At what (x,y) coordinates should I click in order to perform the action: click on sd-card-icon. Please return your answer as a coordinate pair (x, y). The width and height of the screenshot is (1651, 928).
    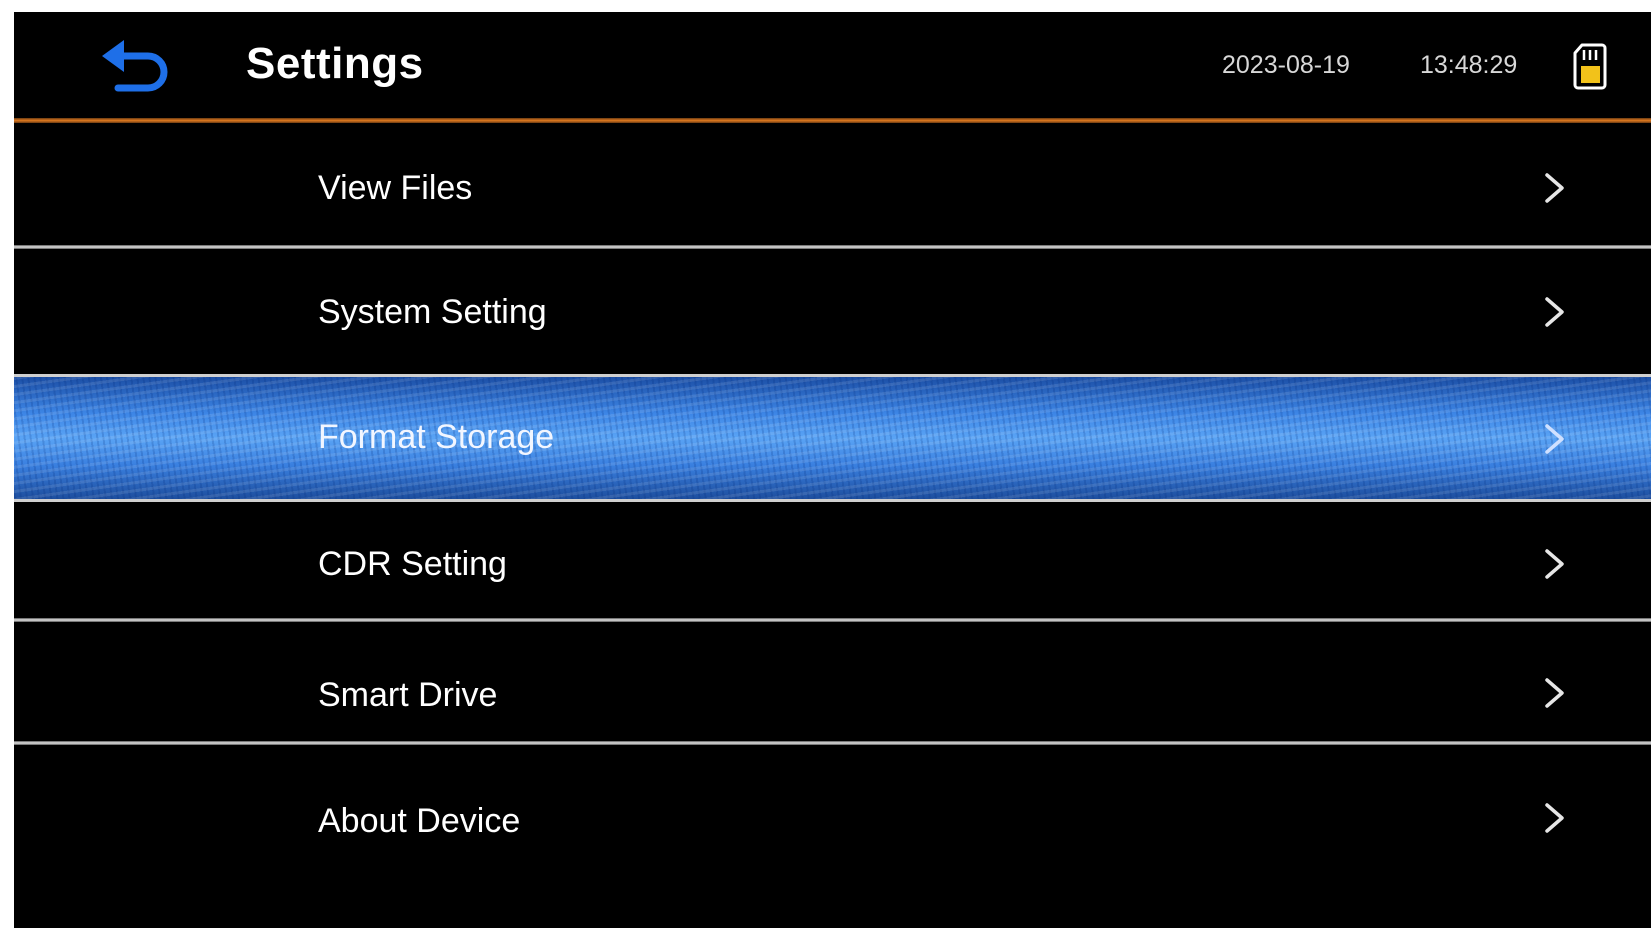
    Looking at the image, I should click on (1590, 66).